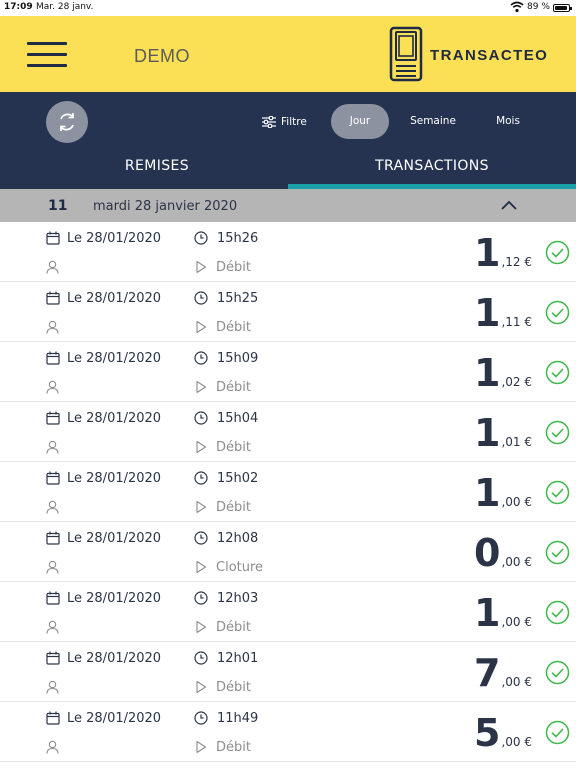 The image size is (576, 768). I want to click on tab-remises: REMISES, so click(157, 173).